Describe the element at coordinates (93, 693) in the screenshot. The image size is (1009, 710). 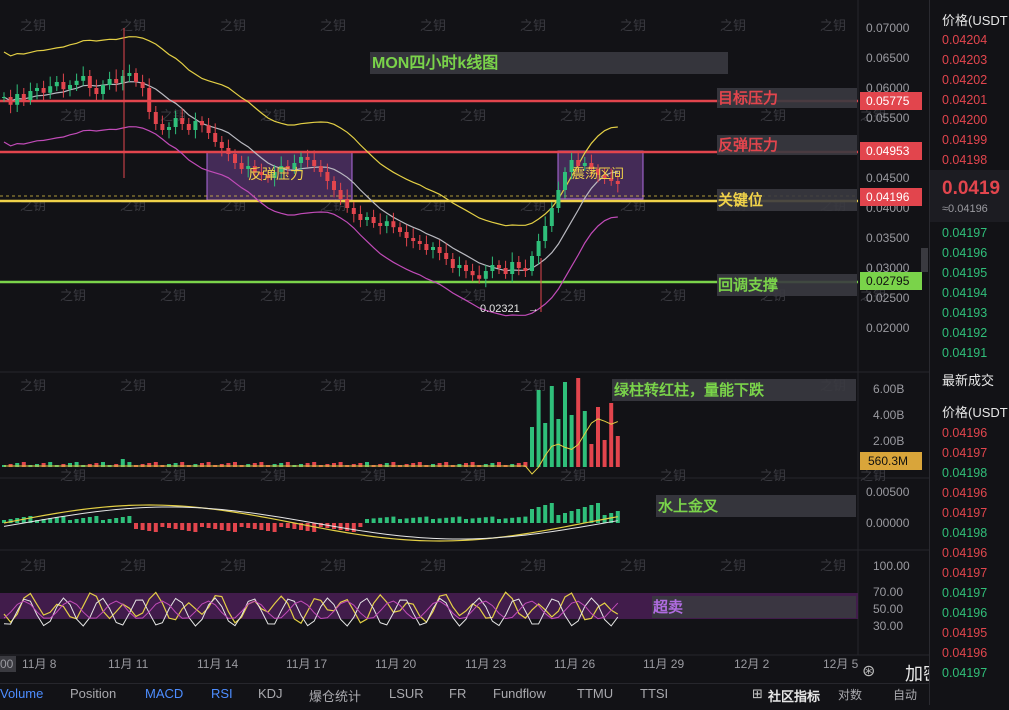
I see `tab-position: Position` at that location.